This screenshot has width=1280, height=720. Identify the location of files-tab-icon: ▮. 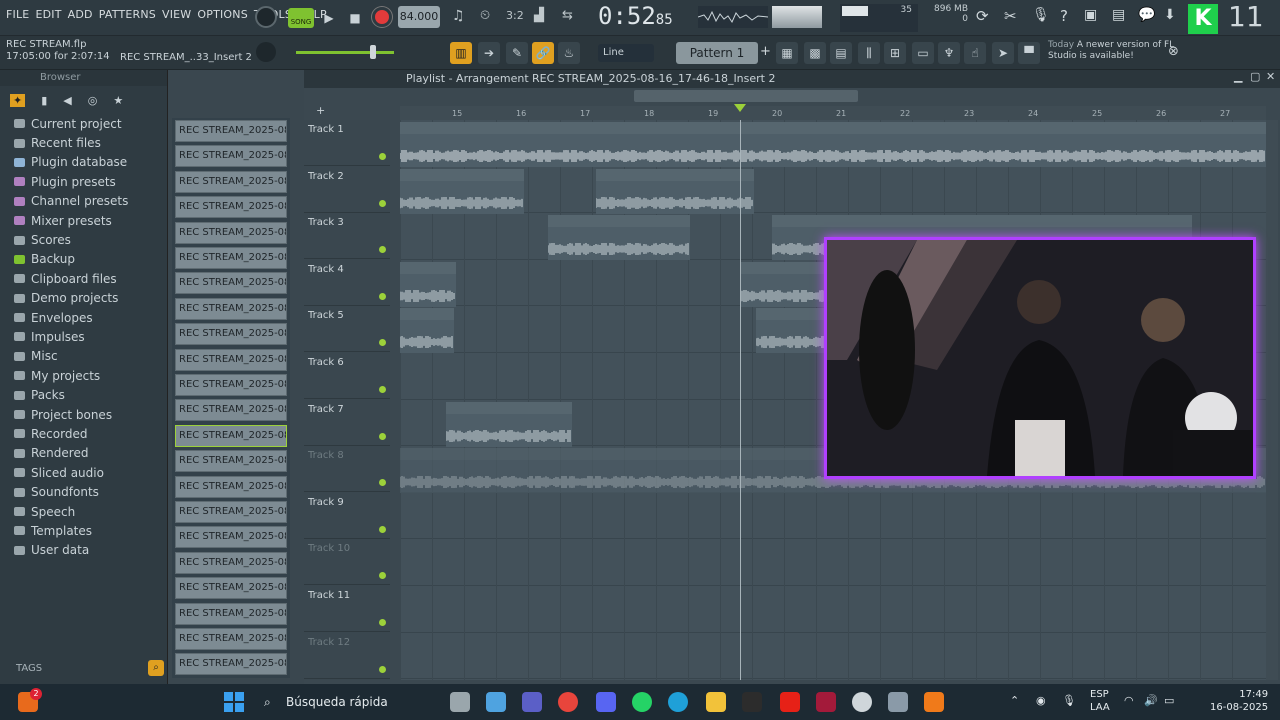
(44, 100).